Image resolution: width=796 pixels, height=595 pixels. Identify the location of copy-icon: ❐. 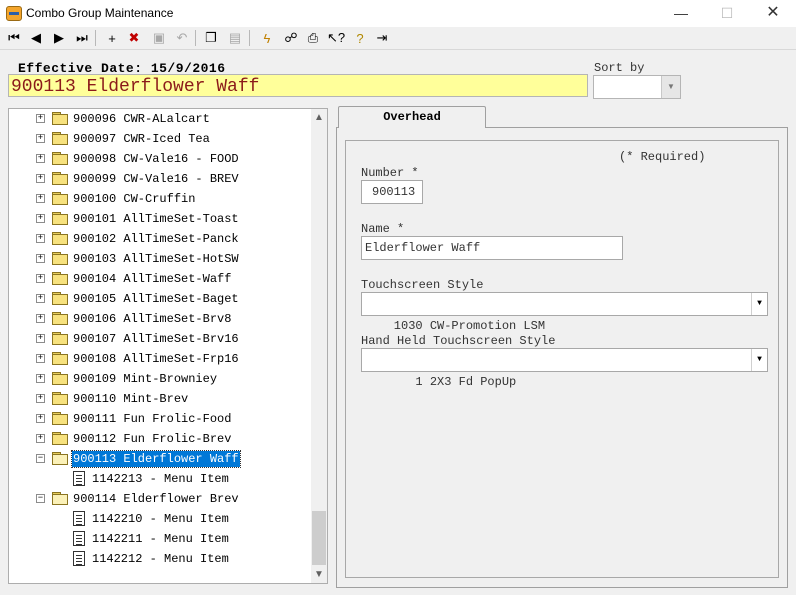
(211, 37).